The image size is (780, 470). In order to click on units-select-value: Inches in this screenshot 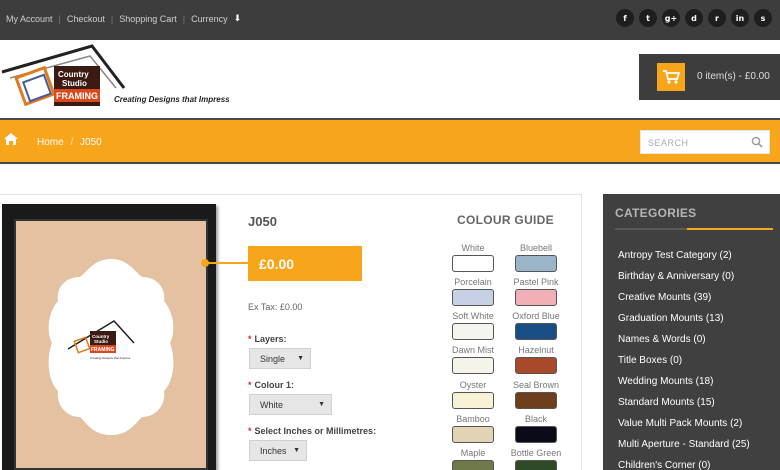, I will do `click(273, 451)`.